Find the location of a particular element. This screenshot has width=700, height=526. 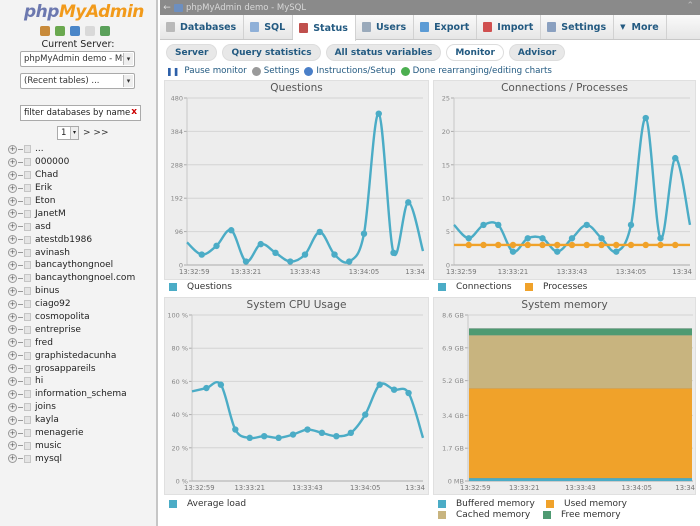

legend-item-used: Used memory is located at coordinates (586, 504).